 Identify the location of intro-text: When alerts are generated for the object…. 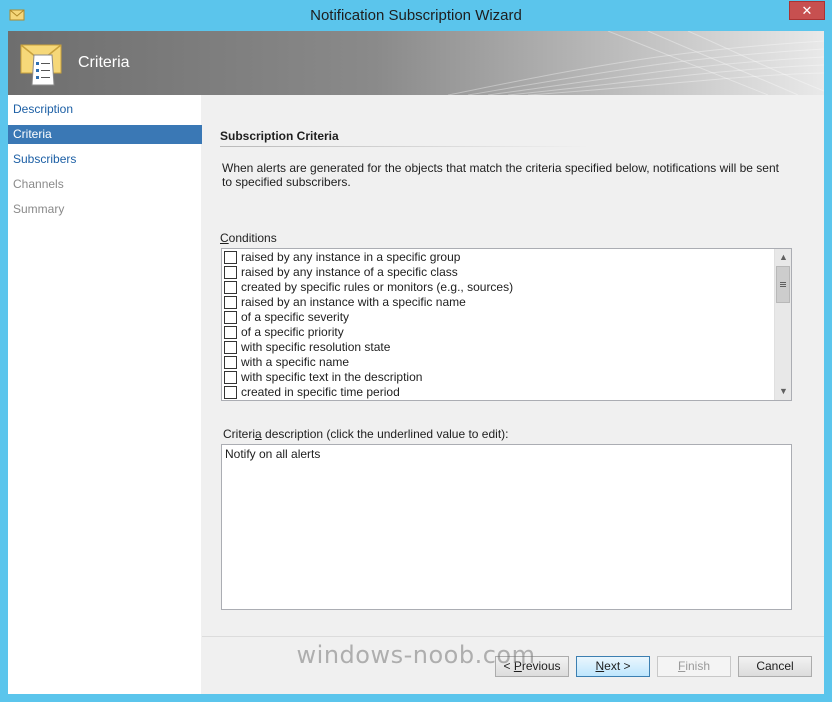
(500, 175).